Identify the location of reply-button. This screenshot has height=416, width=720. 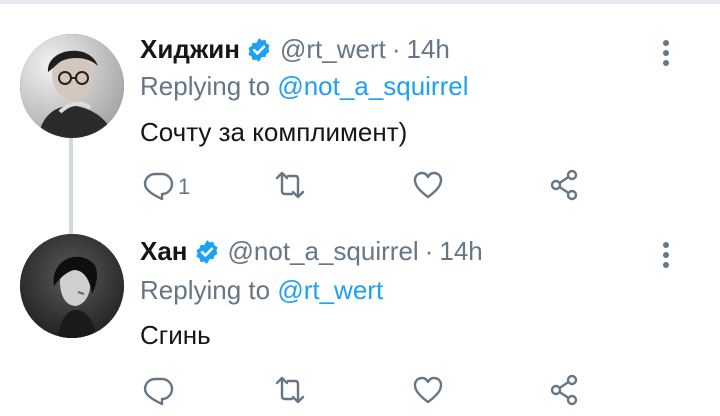
(160, 392).